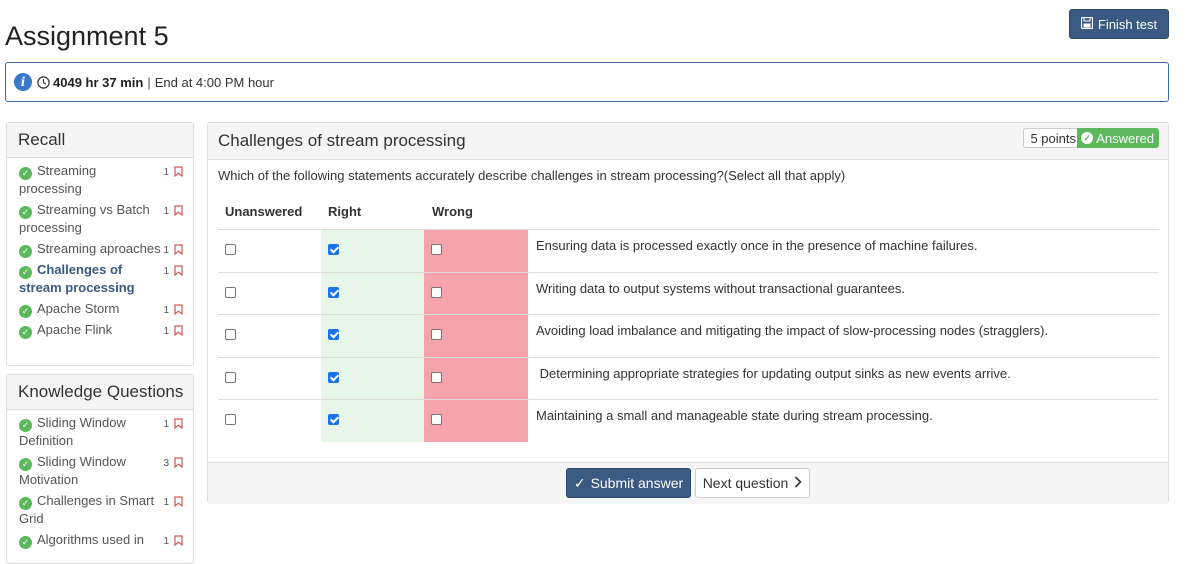 This screenshot has width=1191, height=564. I want to click on recall-item: ✓ Streaming aproaches 1, so click(100, 249).